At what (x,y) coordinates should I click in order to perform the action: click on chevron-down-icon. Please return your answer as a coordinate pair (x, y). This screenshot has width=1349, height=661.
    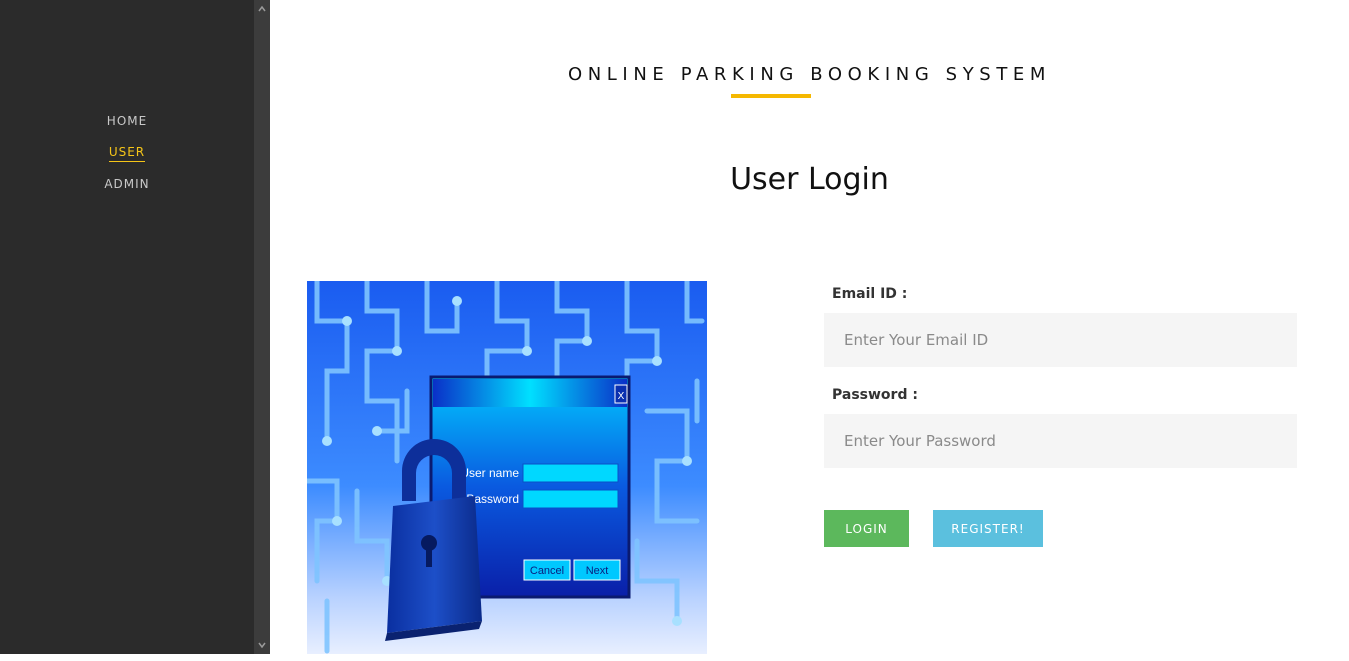
    Looking at the image, I should click on (262, 645).